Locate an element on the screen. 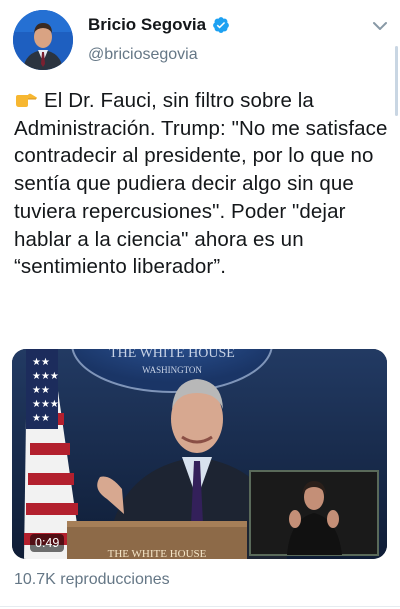 The image size is (400, 609). pointing-right-hand-icon is located at coordinates (26, 100).